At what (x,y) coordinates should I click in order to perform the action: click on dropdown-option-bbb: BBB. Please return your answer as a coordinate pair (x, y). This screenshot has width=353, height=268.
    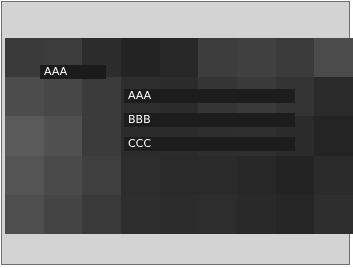
    Looking at the image, I should click on (209, 120).